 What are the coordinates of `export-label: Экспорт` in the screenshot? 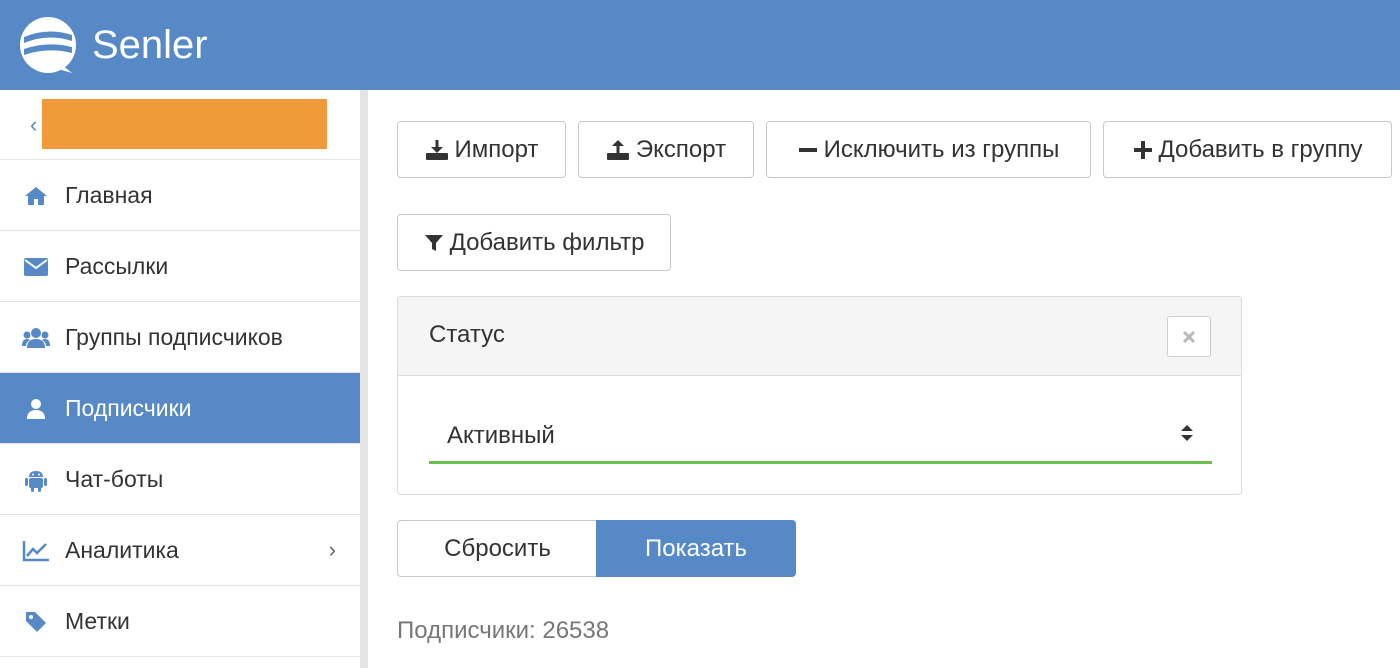 It's located at (681, 149).